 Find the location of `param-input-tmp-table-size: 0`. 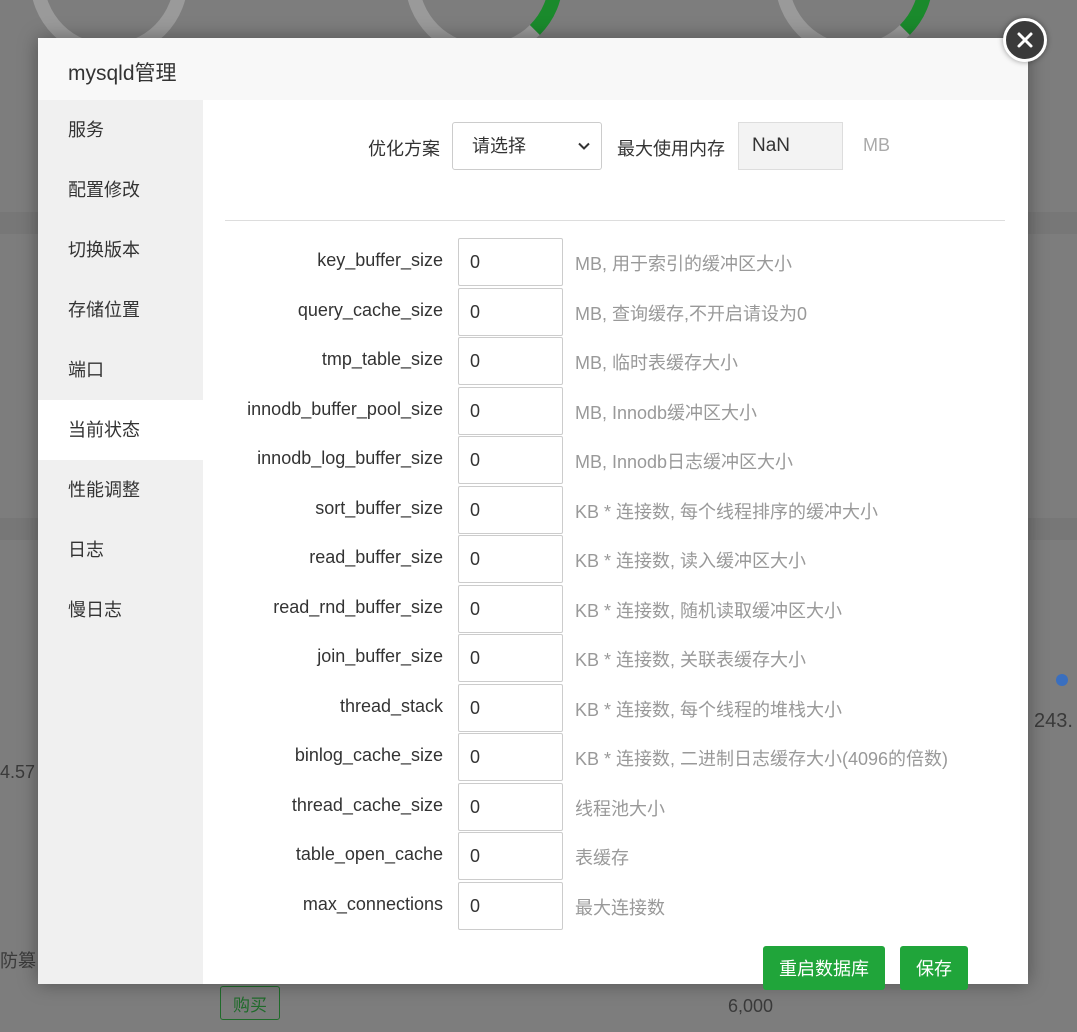

param-input-tmp-table-size: 0 is located at coordinates (510, 361).